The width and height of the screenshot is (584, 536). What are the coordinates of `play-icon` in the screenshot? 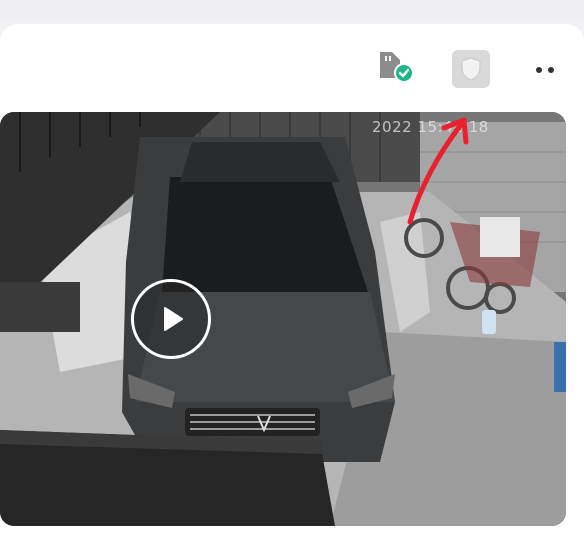 It's located at (173, 319).